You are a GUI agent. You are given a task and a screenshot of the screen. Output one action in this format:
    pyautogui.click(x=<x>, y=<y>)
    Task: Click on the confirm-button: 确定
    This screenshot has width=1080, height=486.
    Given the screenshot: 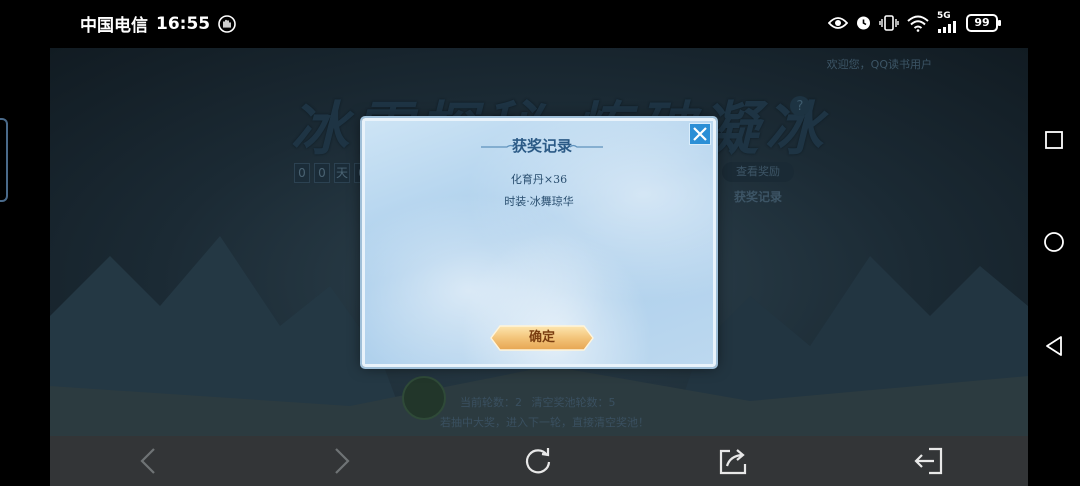 What is the action you would take?
    pyautogui.click(x=542, y=338)
    